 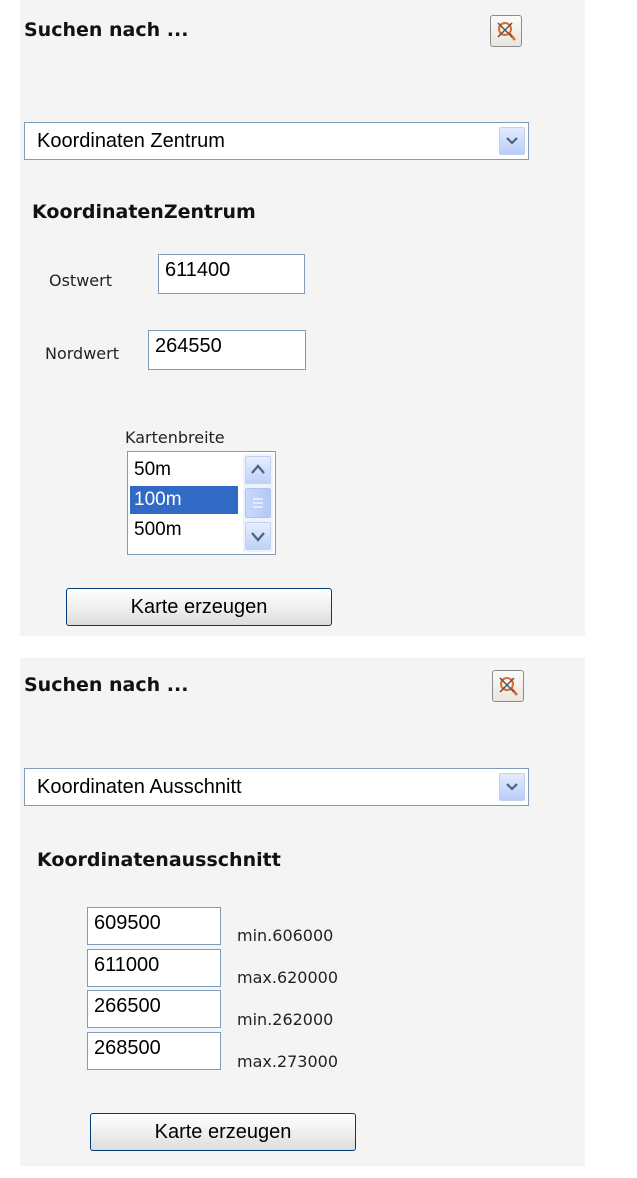 What do you see at coordinates (154, 968) in the screenshot?
I see `max-east-input: 611000` at bounding box center [154, 968].